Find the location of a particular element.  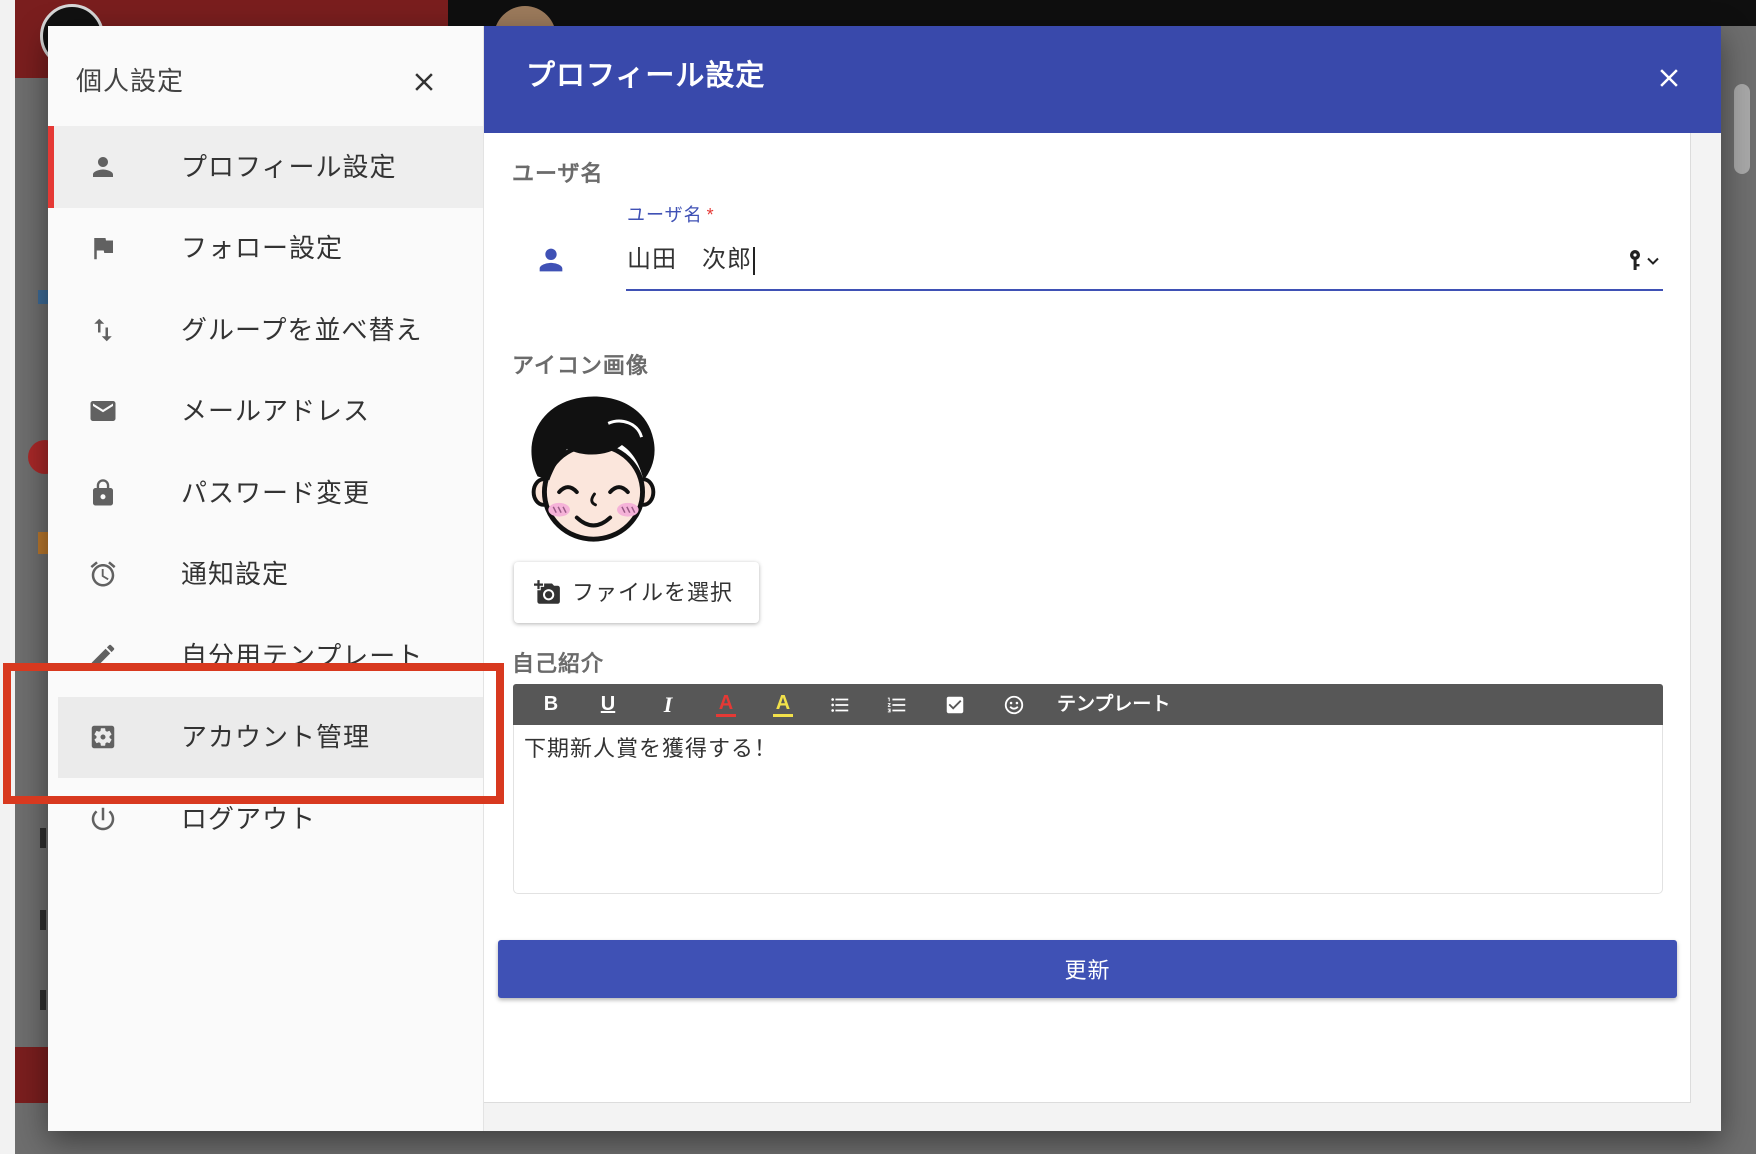

italic-label: I is located at coordinates (668, 704).